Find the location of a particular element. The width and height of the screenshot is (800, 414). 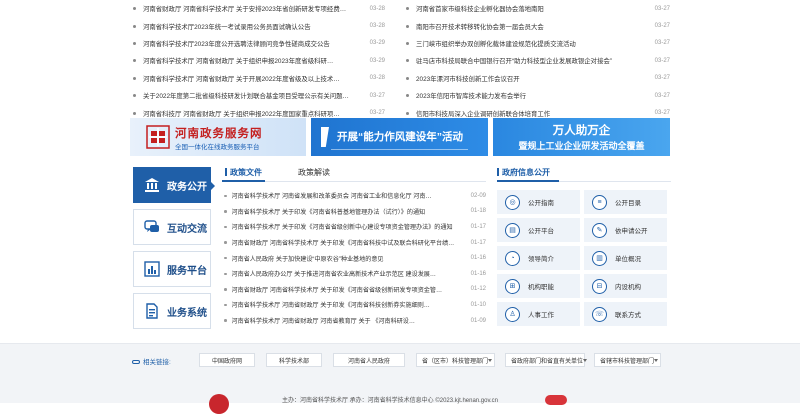

enterprise-banner-subtitle: 暨规上工业企业研发活动全覆盖 is located at coordinates (581, 146).